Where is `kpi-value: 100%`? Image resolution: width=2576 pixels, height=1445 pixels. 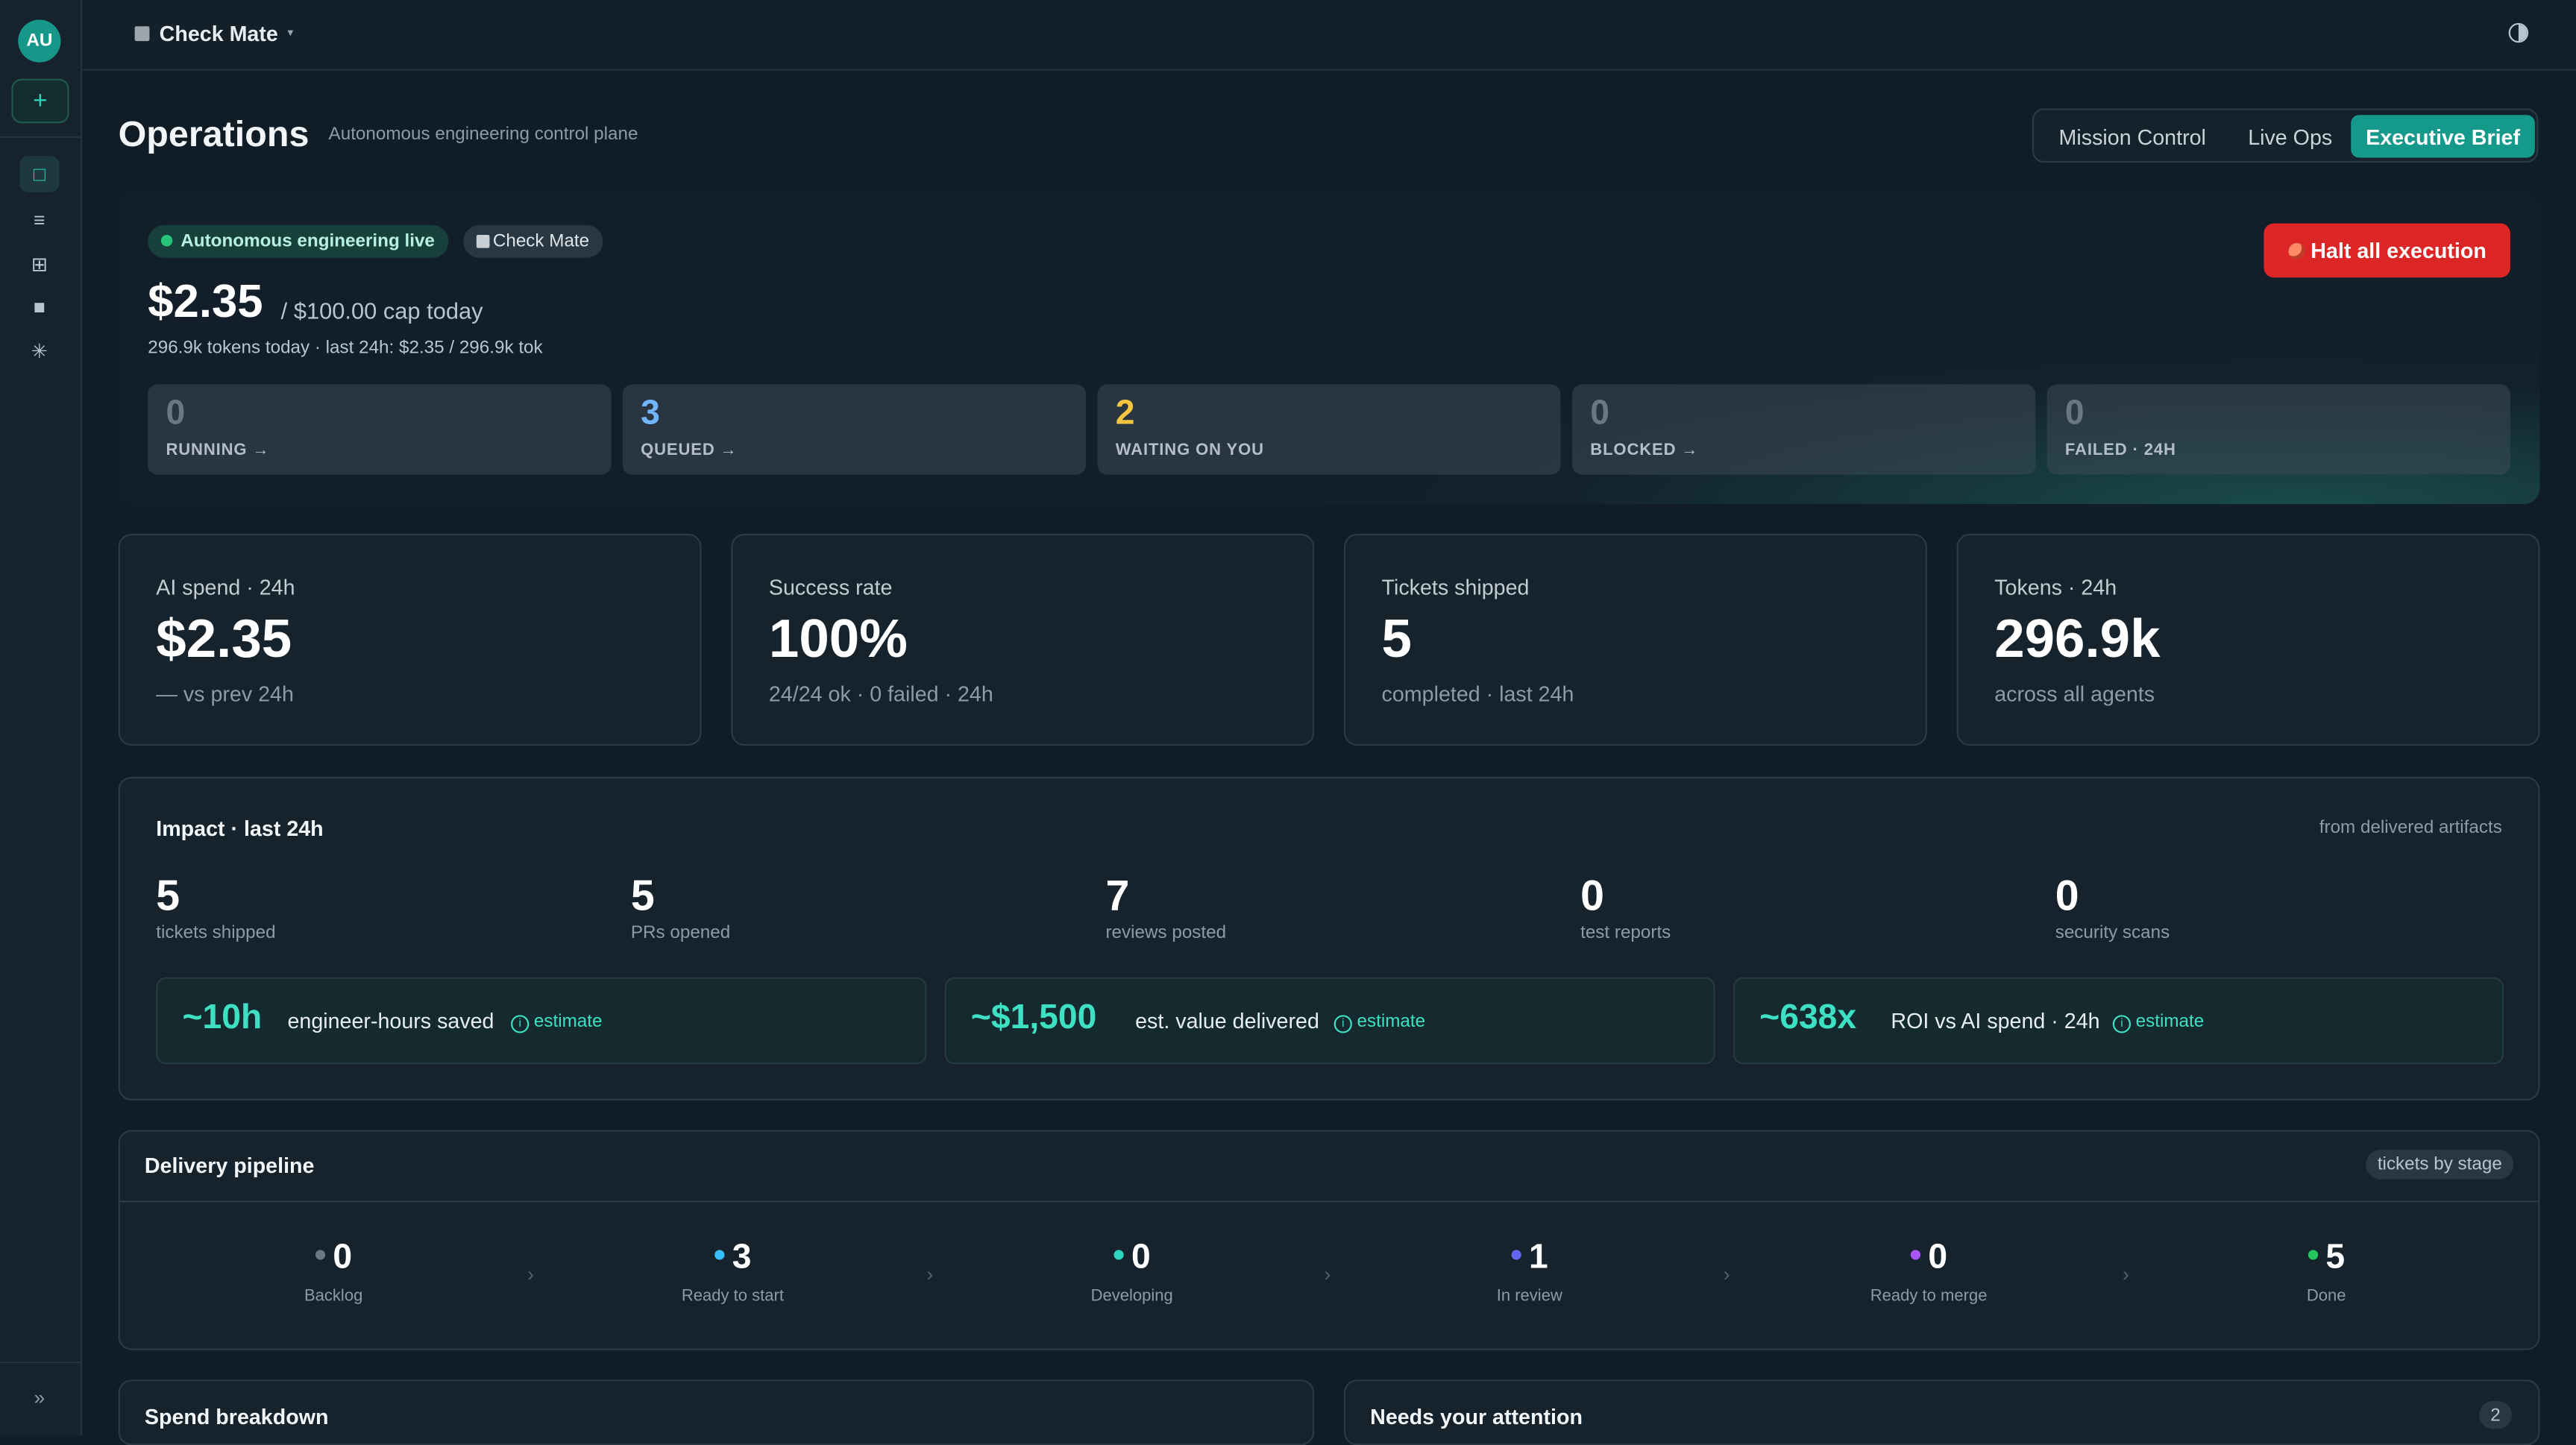 kpi-value: 100% is located at coordinates (838, 638).